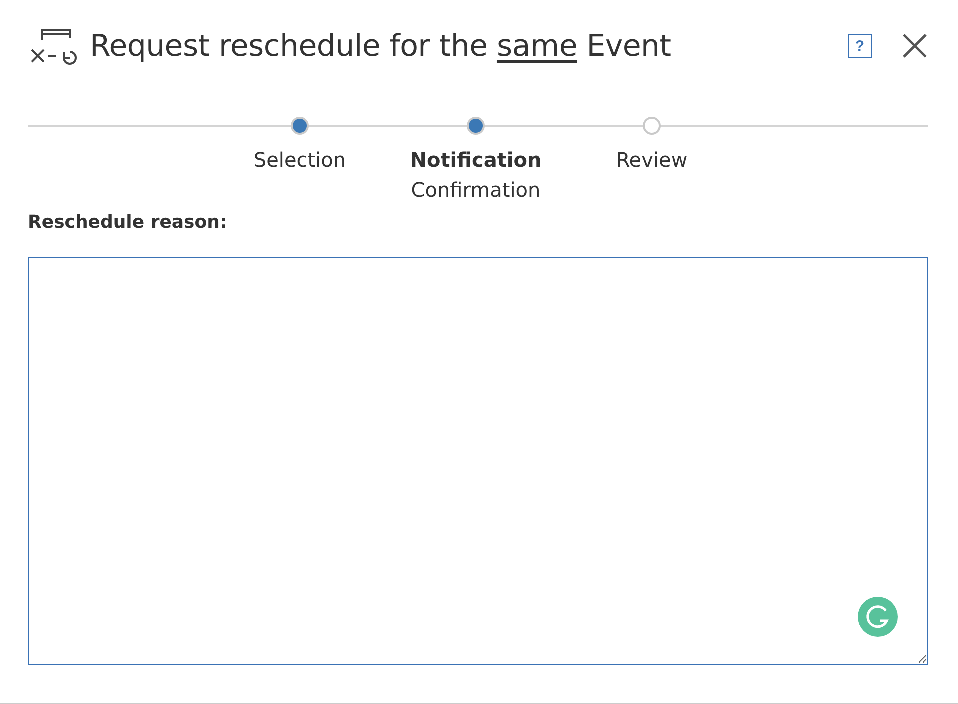 Image resolution: width=958 pixels, height=704 pixels. Describe the element at coordinates (915, 46) in the screenshot. I see `close-icon` at that location.